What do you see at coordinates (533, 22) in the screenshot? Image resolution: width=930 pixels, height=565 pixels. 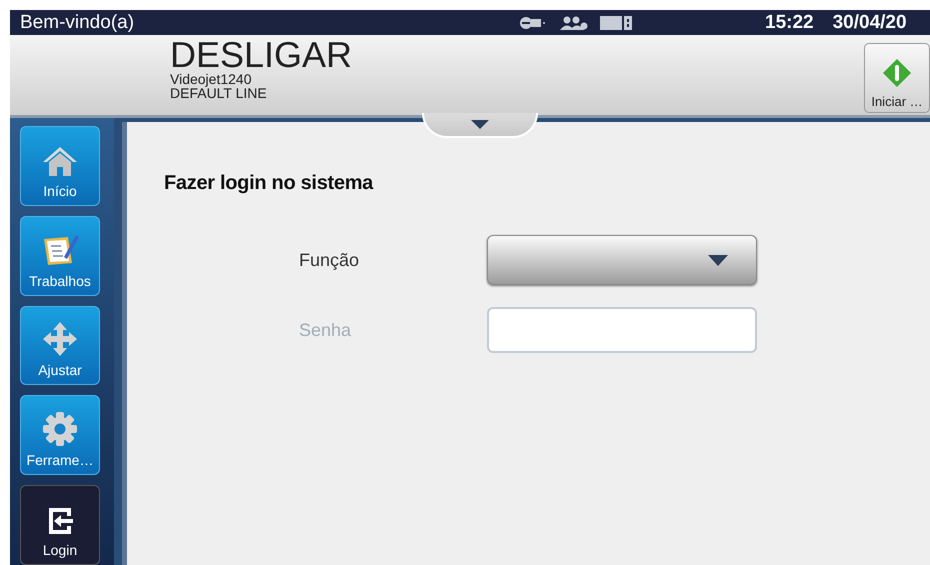 I see `connector-icon` at bounding box center [533, 22].